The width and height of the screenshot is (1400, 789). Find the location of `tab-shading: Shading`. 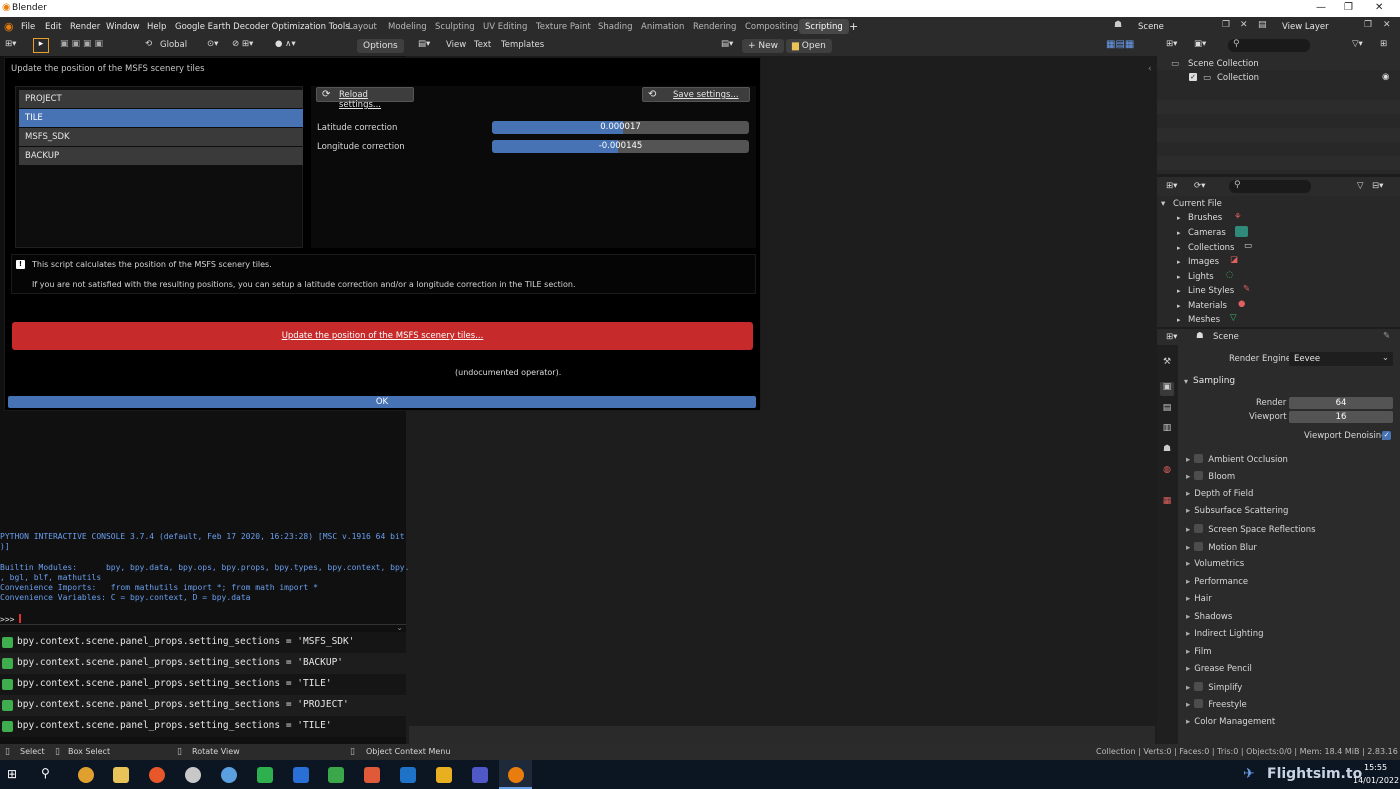

tab-shading: Shading is located at coordinates (615, 26).